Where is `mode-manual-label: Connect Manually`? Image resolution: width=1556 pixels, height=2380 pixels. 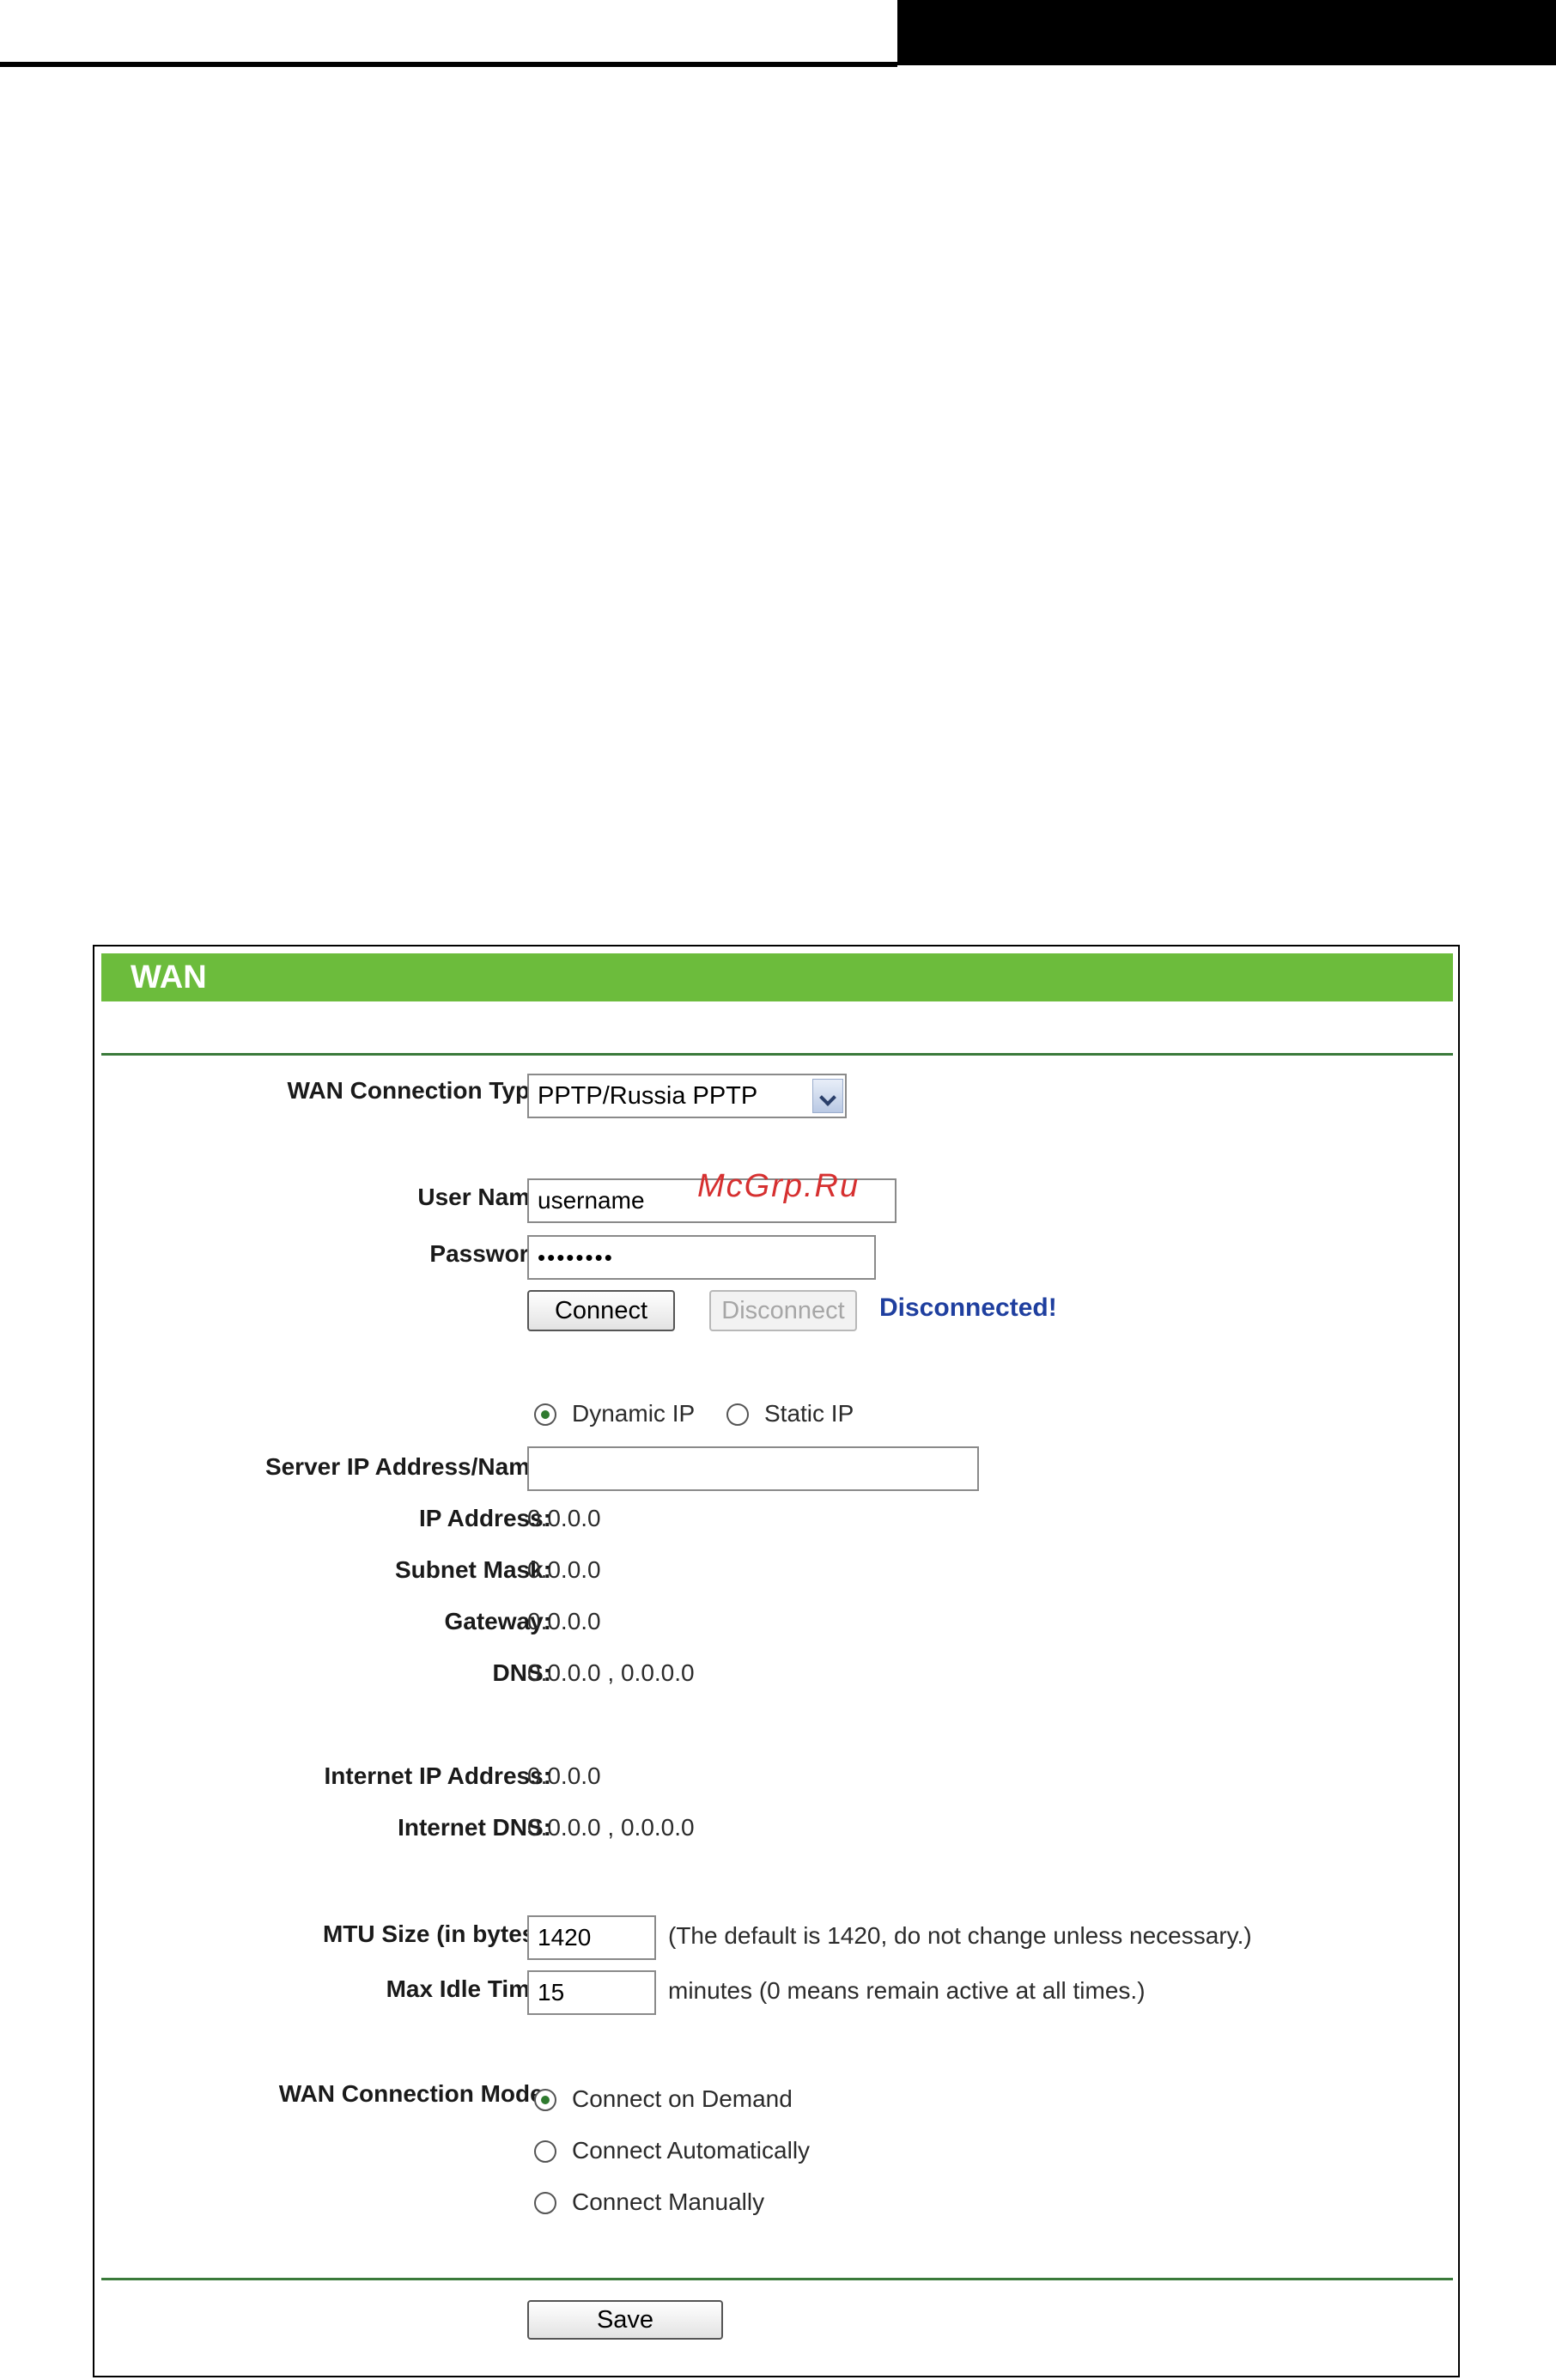 mode-manual-label: Connect Manually is located at coordinates (668, 2202).